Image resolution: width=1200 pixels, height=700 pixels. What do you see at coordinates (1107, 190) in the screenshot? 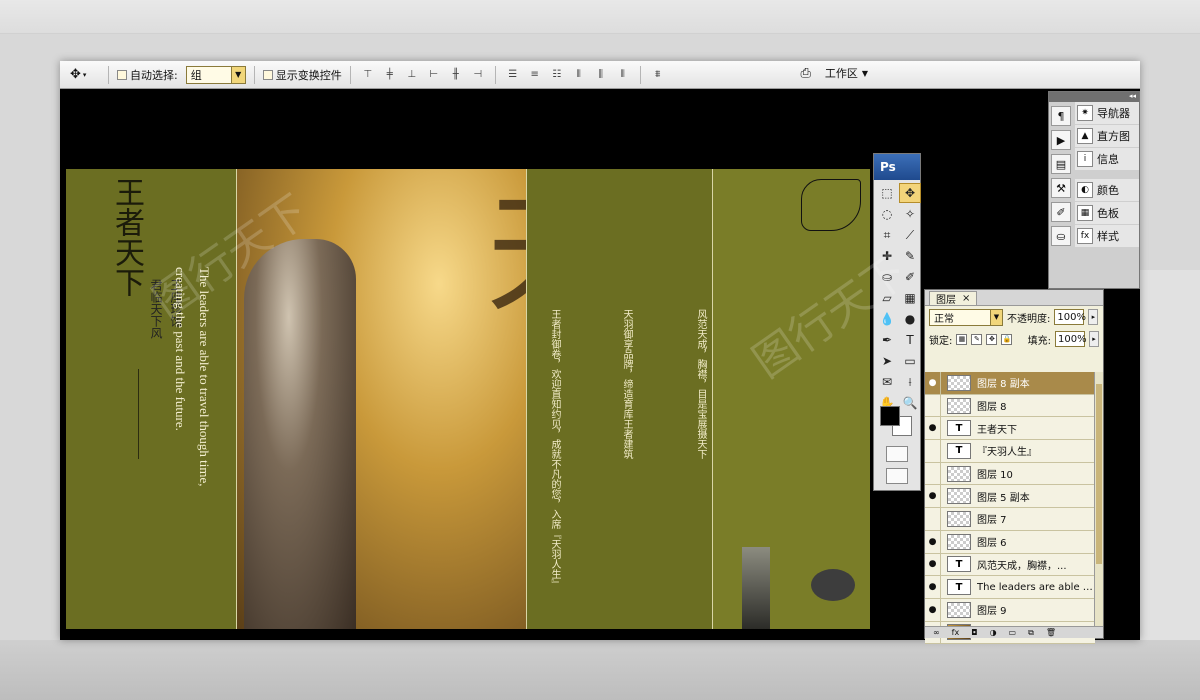
I see `dock-item-color: ◐ 颜色` at bounding box center [1107, 190].